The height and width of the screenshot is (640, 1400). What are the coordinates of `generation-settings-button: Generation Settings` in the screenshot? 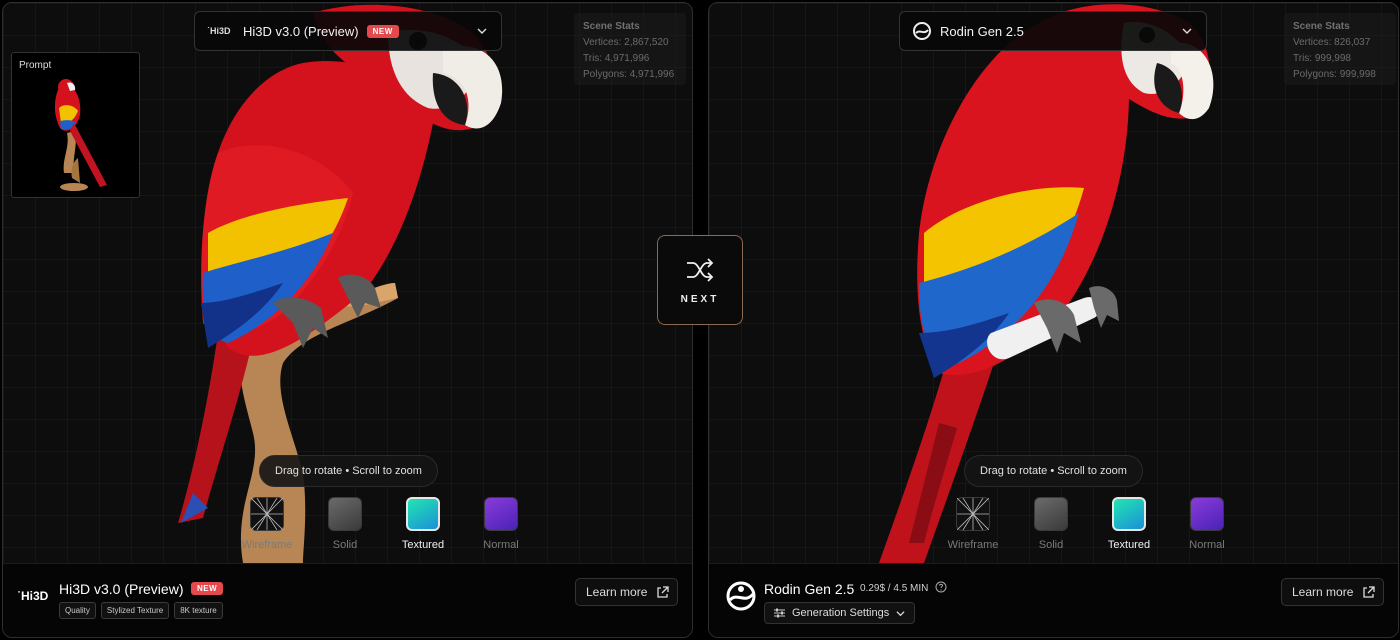 It's located at (840, 613).